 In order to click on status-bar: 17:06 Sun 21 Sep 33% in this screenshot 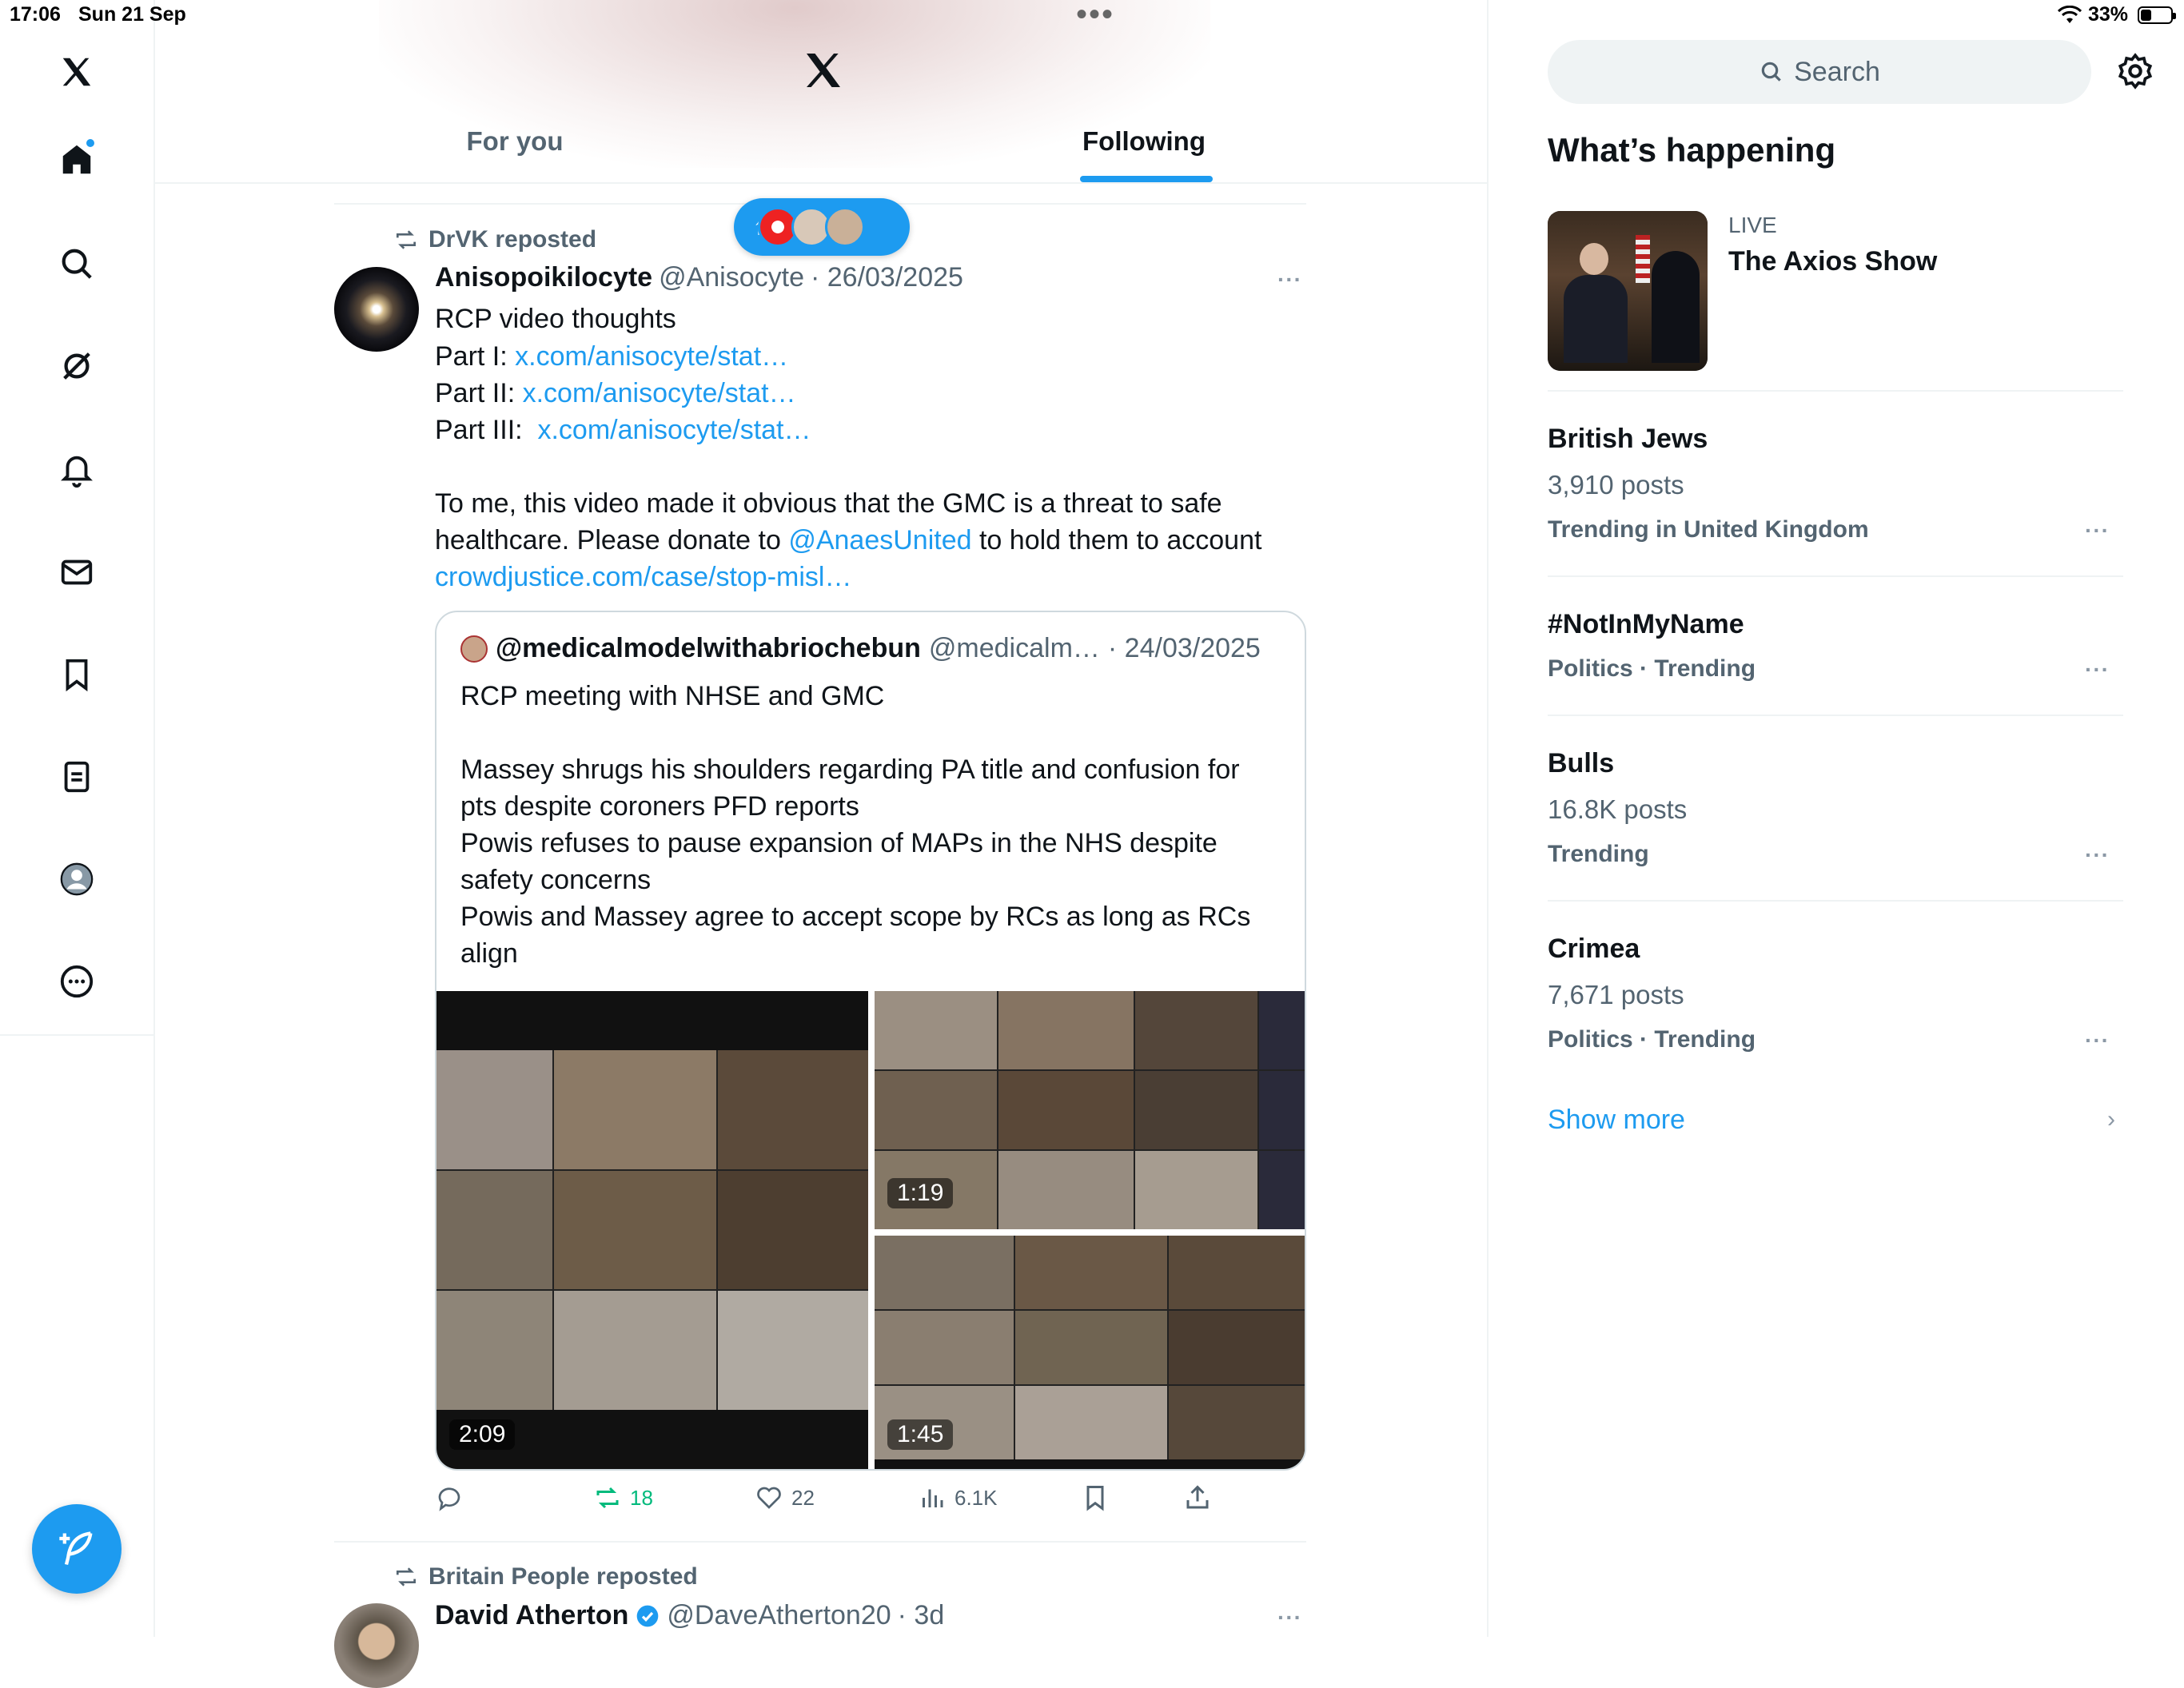, I will do `click(1092, 16)`.